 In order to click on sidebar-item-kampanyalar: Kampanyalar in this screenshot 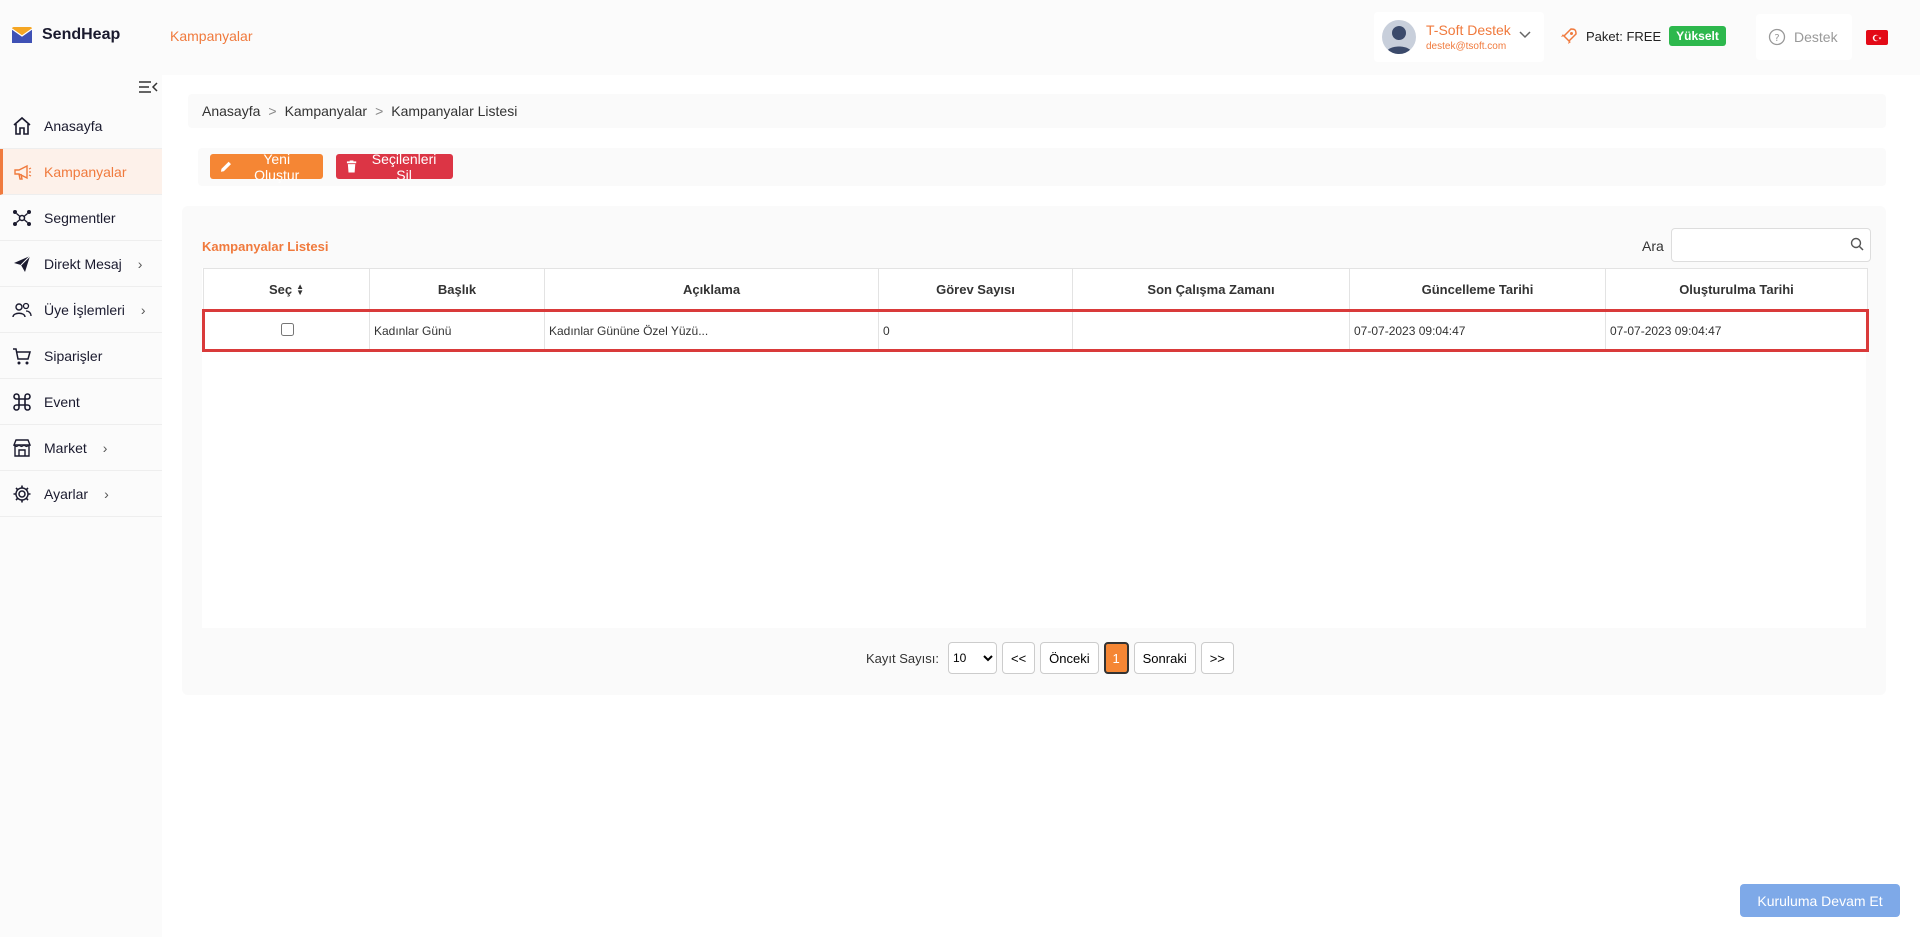, I will do `click(81, 172)`.